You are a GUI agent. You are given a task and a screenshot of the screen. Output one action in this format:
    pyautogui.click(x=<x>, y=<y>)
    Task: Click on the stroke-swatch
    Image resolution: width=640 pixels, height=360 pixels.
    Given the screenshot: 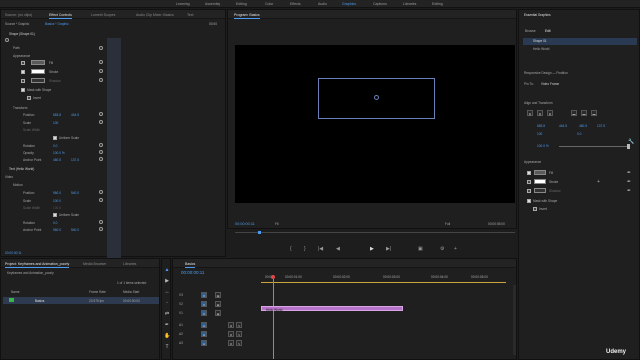 What is the action you would take?
    pyautogui.click(x=38, y=71)
    